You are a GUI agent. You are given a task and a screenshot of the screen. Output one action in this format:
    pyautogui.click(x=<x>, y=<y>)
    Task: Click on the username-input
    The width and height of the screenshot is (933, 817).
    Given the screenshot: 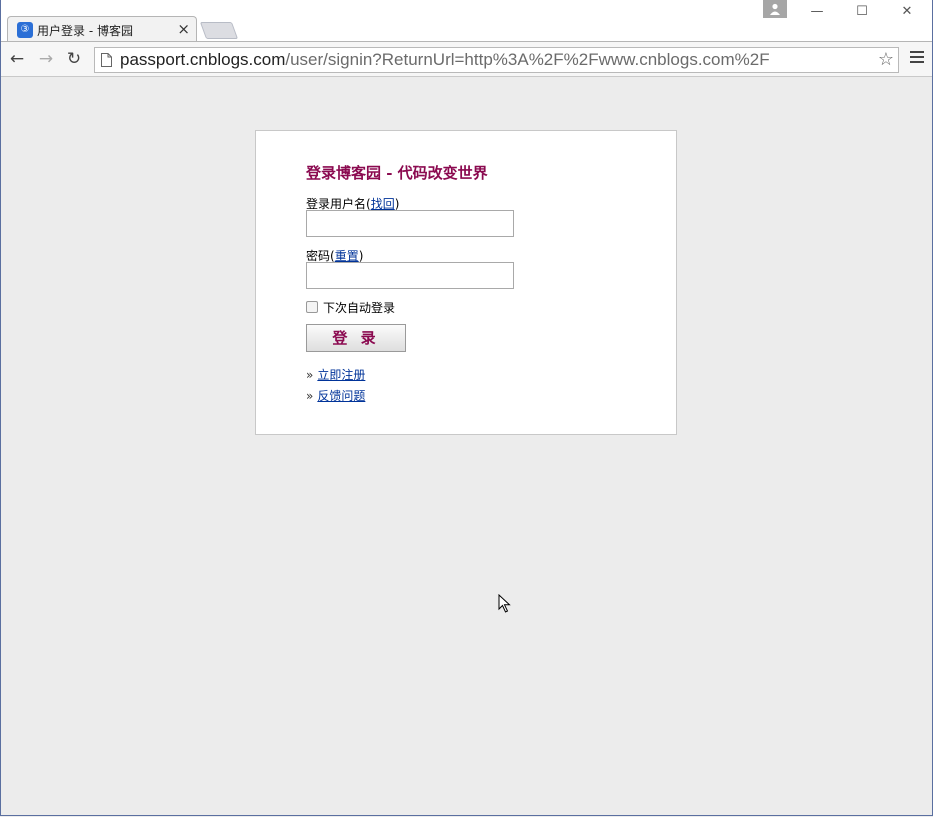 What is the action you would take?
    pyautogui.click(x=410, y=223)
    